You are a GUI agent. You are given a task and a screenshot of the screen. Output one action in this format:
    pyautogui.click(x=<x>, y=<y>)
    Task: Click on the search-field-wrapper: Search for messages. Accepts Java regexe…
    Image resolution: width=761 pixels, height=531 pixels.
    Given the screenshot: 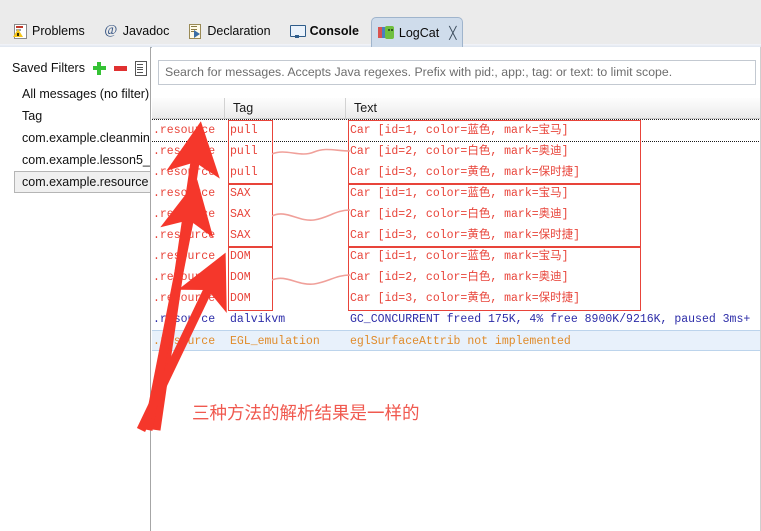 What is the action you would take?
    pyautogui.click(x=457, y=72)
    